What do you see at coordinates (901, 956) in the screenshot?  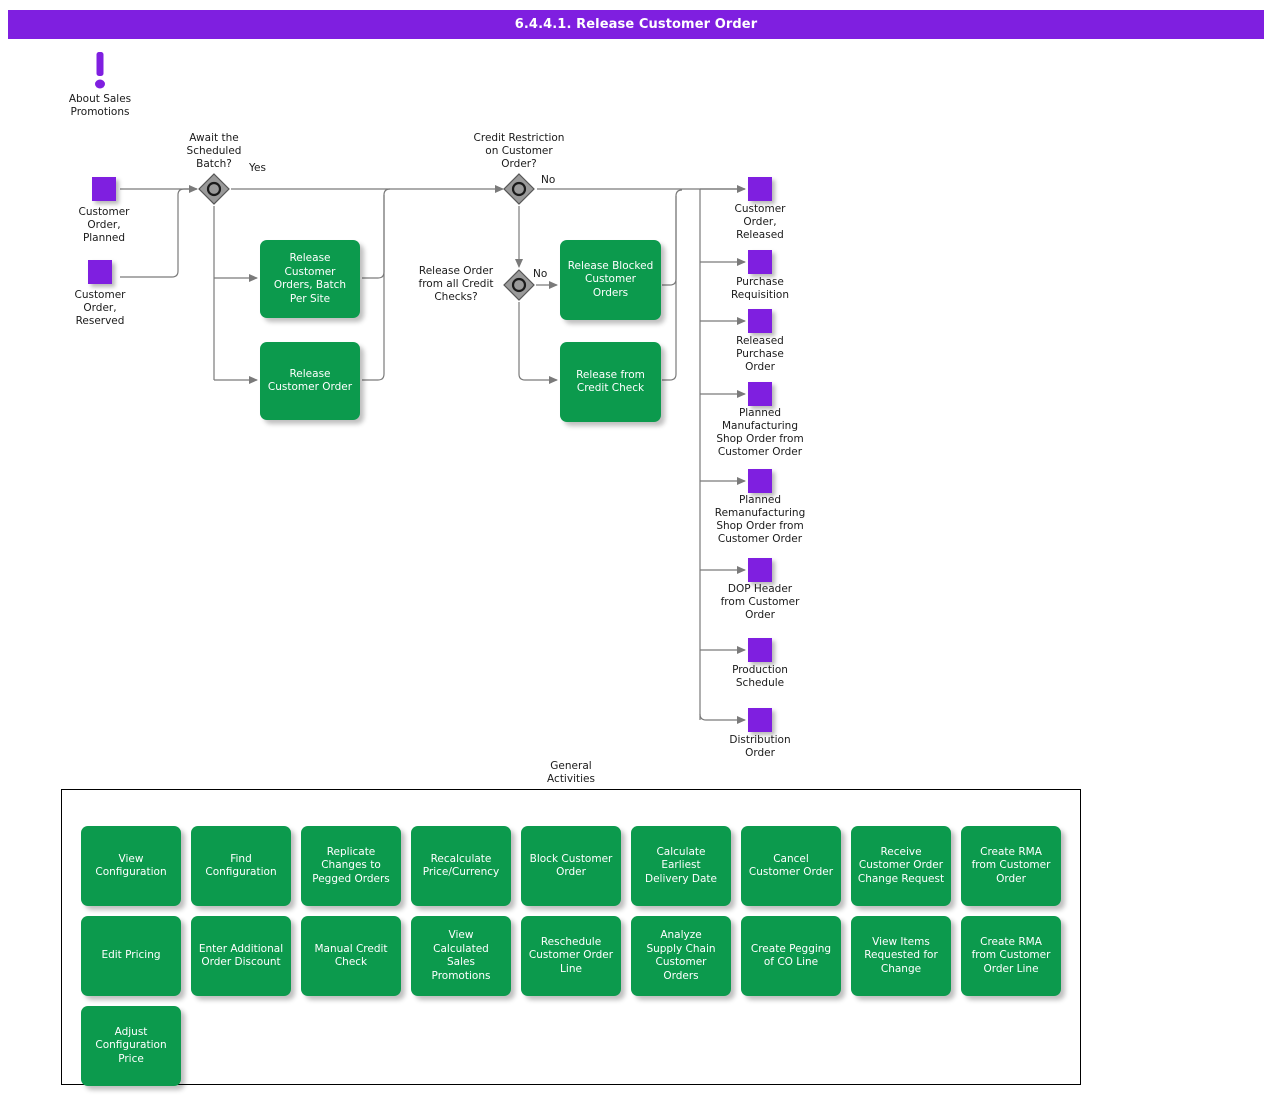 I see `ga-item-view-items-requested-for-change: View Items Requested for Change` at bounding box center [901, 956].